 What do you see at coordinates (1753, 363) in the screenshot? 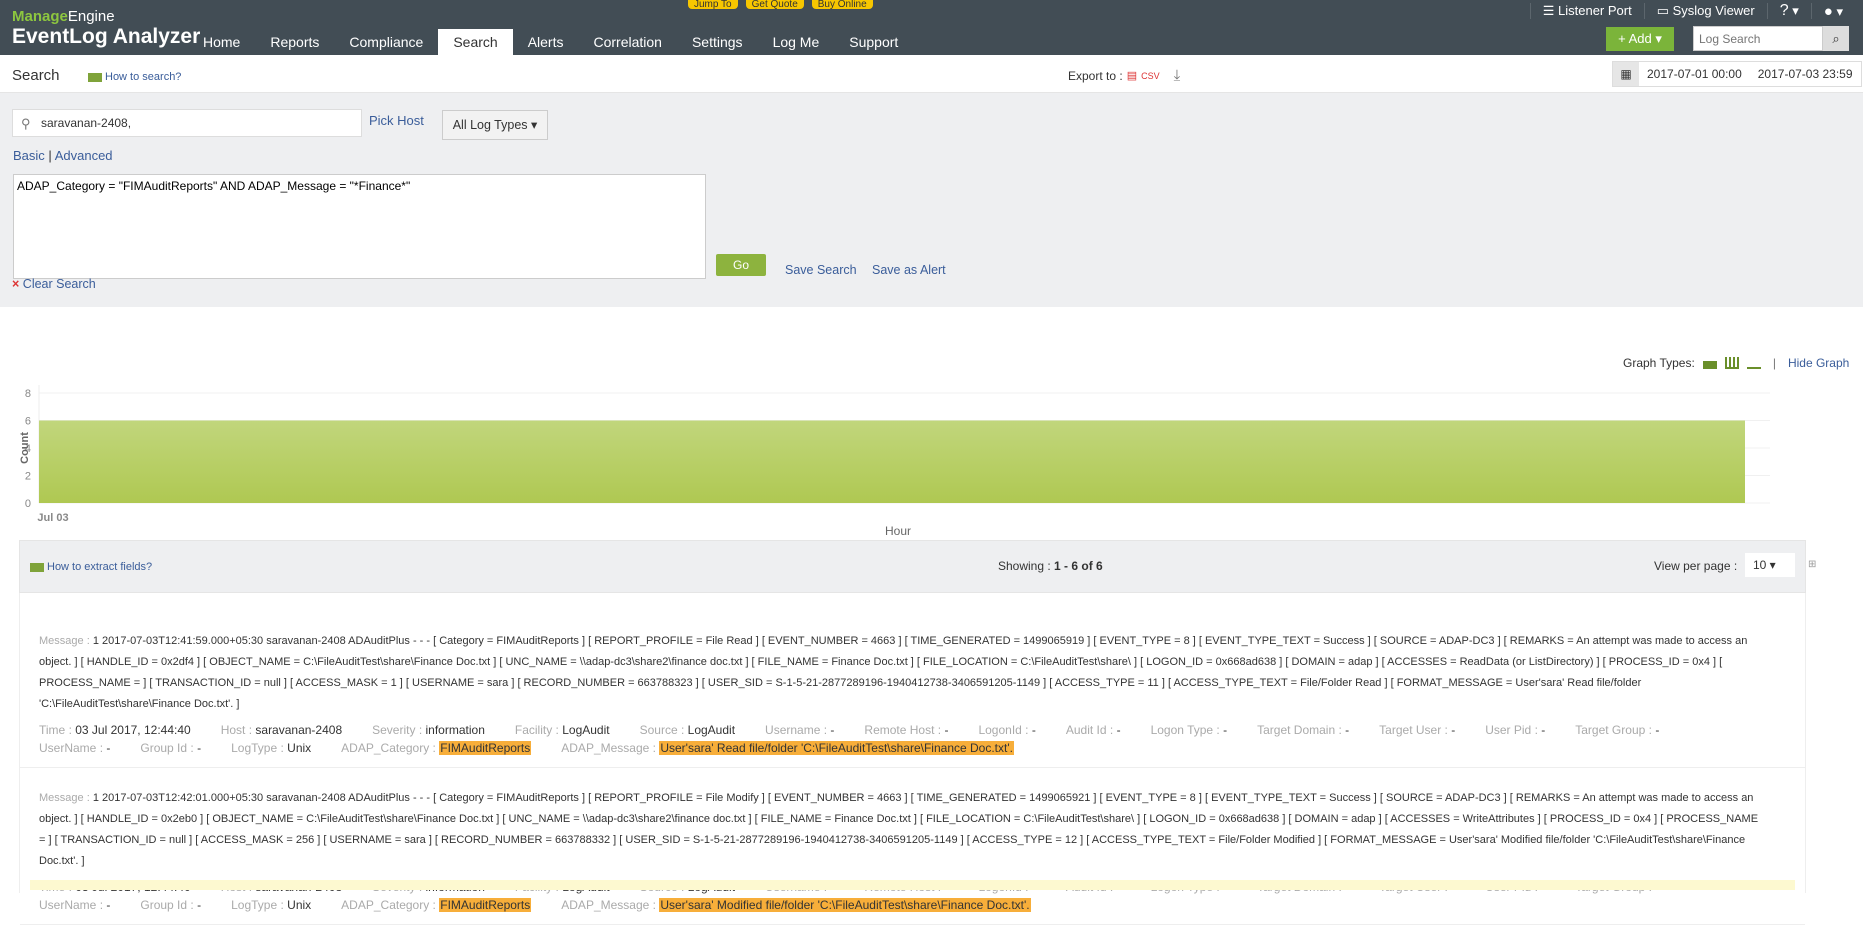
I see `line-chart-icon` at bounding box center [1753, 363].